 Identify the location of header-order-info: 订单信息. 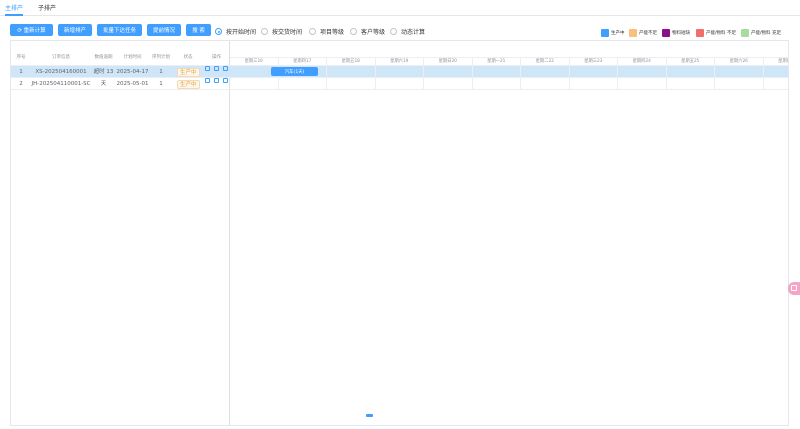
(61, 57).